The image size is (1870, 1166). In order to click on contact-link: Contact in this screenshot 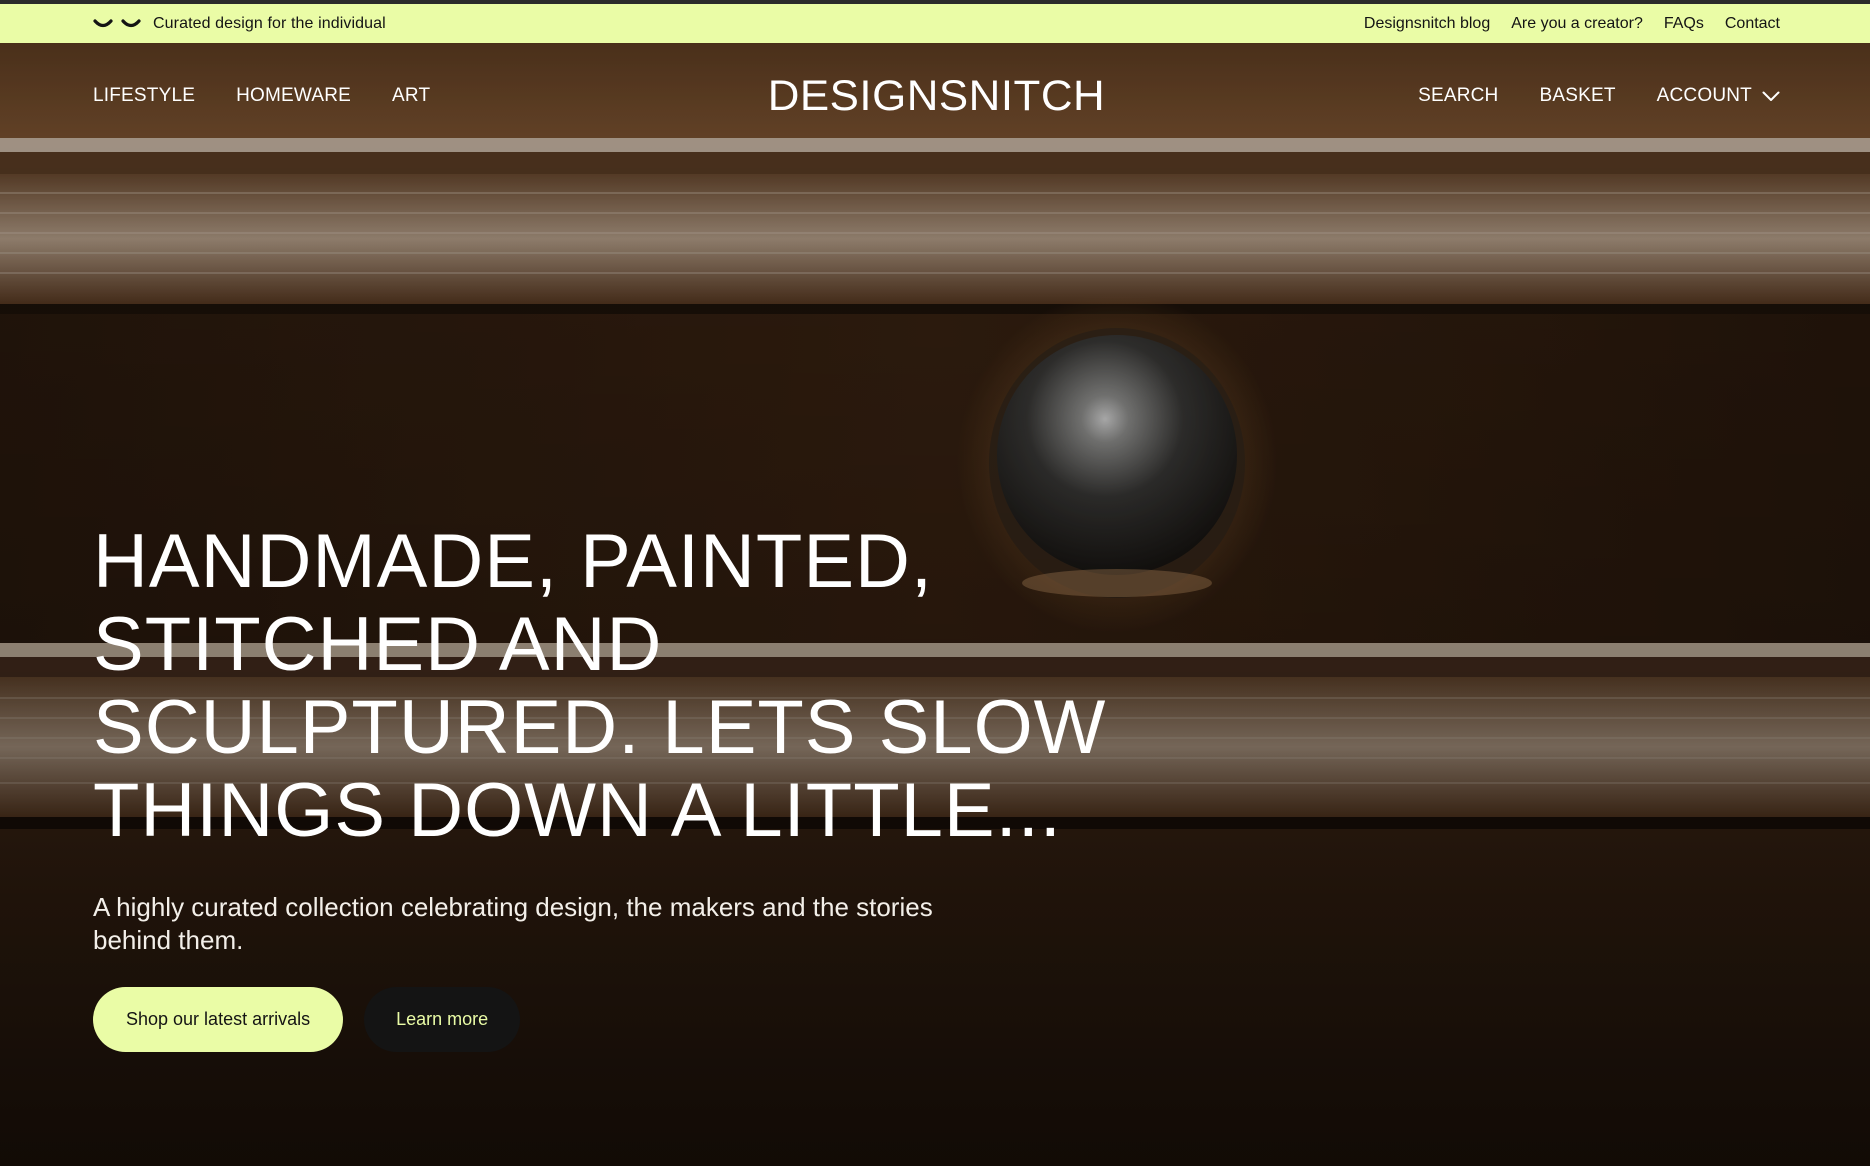, I will do `click(1752, 24)`.